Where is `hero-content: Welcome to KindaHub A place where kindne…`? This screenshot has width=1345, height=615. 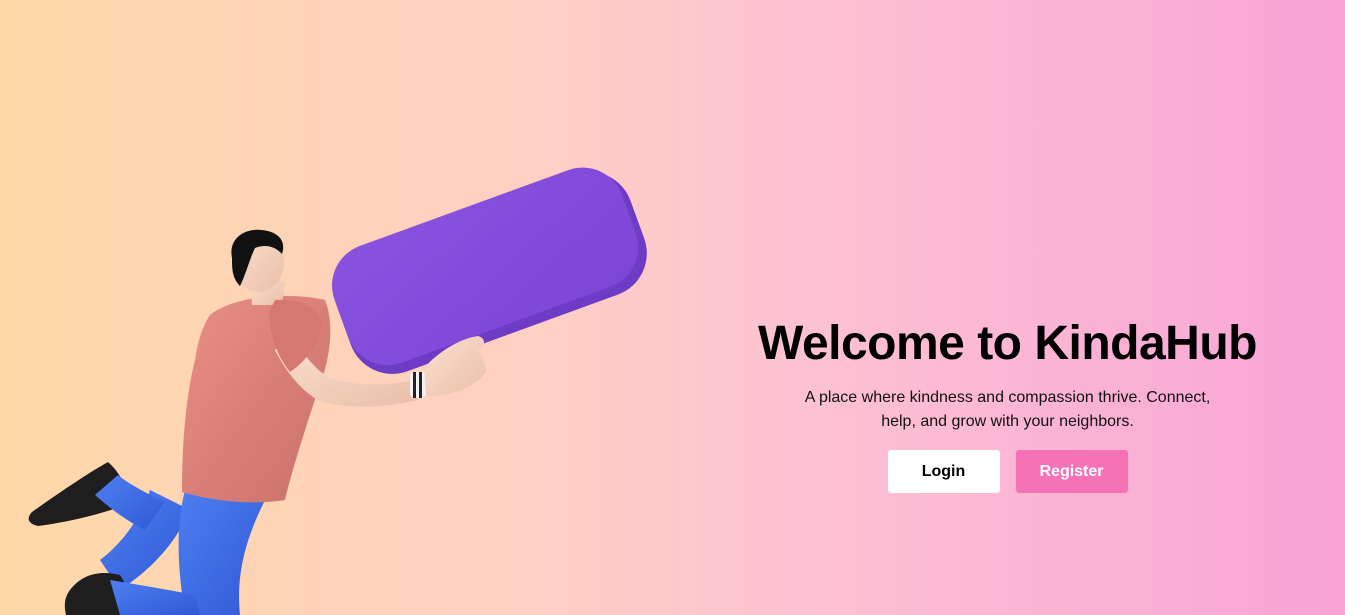
hero-content: Welcome to KindaHub A place where kindne… is located at coordinates (1007, 403).